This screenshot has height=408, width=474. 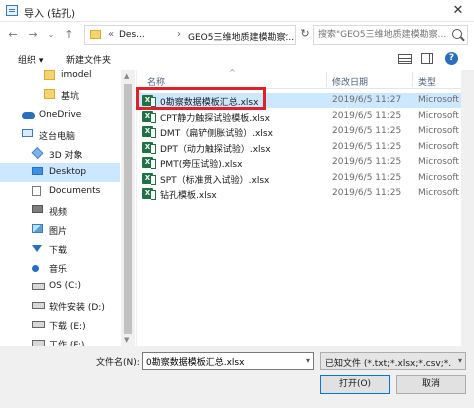 What do you see at coordinates (75, 191) in the screenshot?
I see `sidebar-item-label: Documents` at bounding box center [75, 191].